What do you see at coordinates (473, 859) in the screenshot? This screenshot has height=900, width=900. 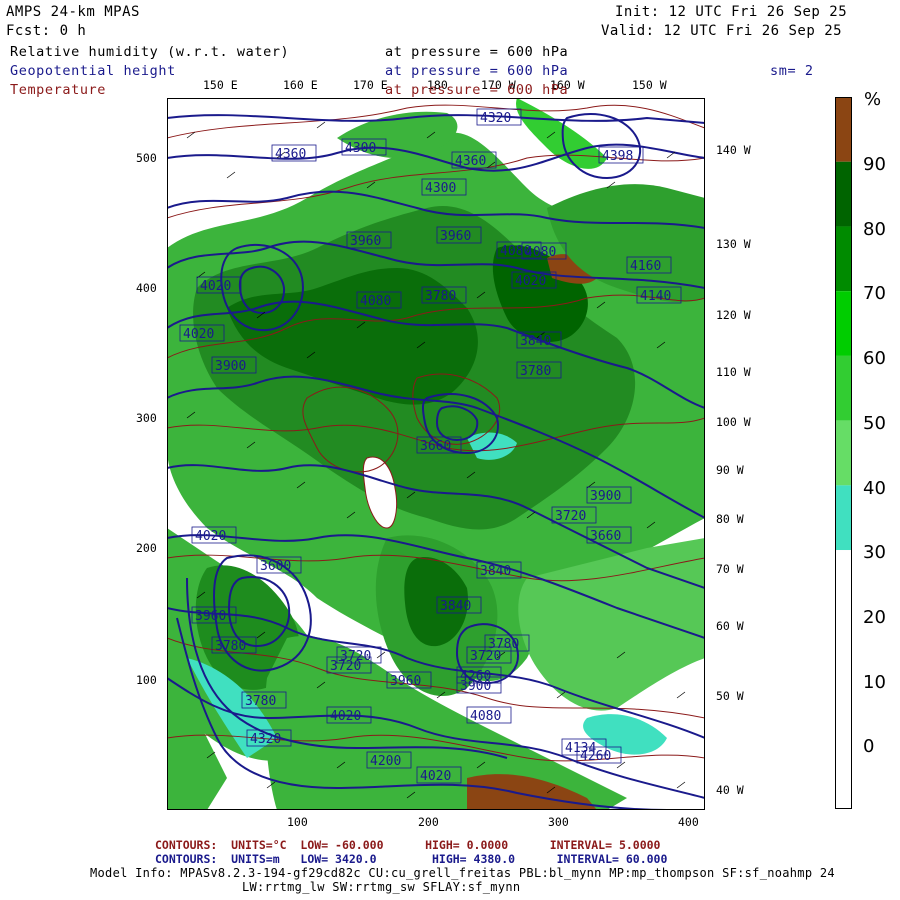 I see `height-contour-high: HIGH= 4380.0` at bounding box center [473, 859].